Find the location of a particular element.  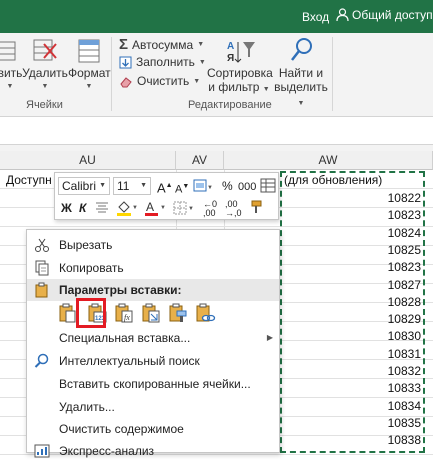

cell-au-header: Доступн is located at coordinates (29, 180).